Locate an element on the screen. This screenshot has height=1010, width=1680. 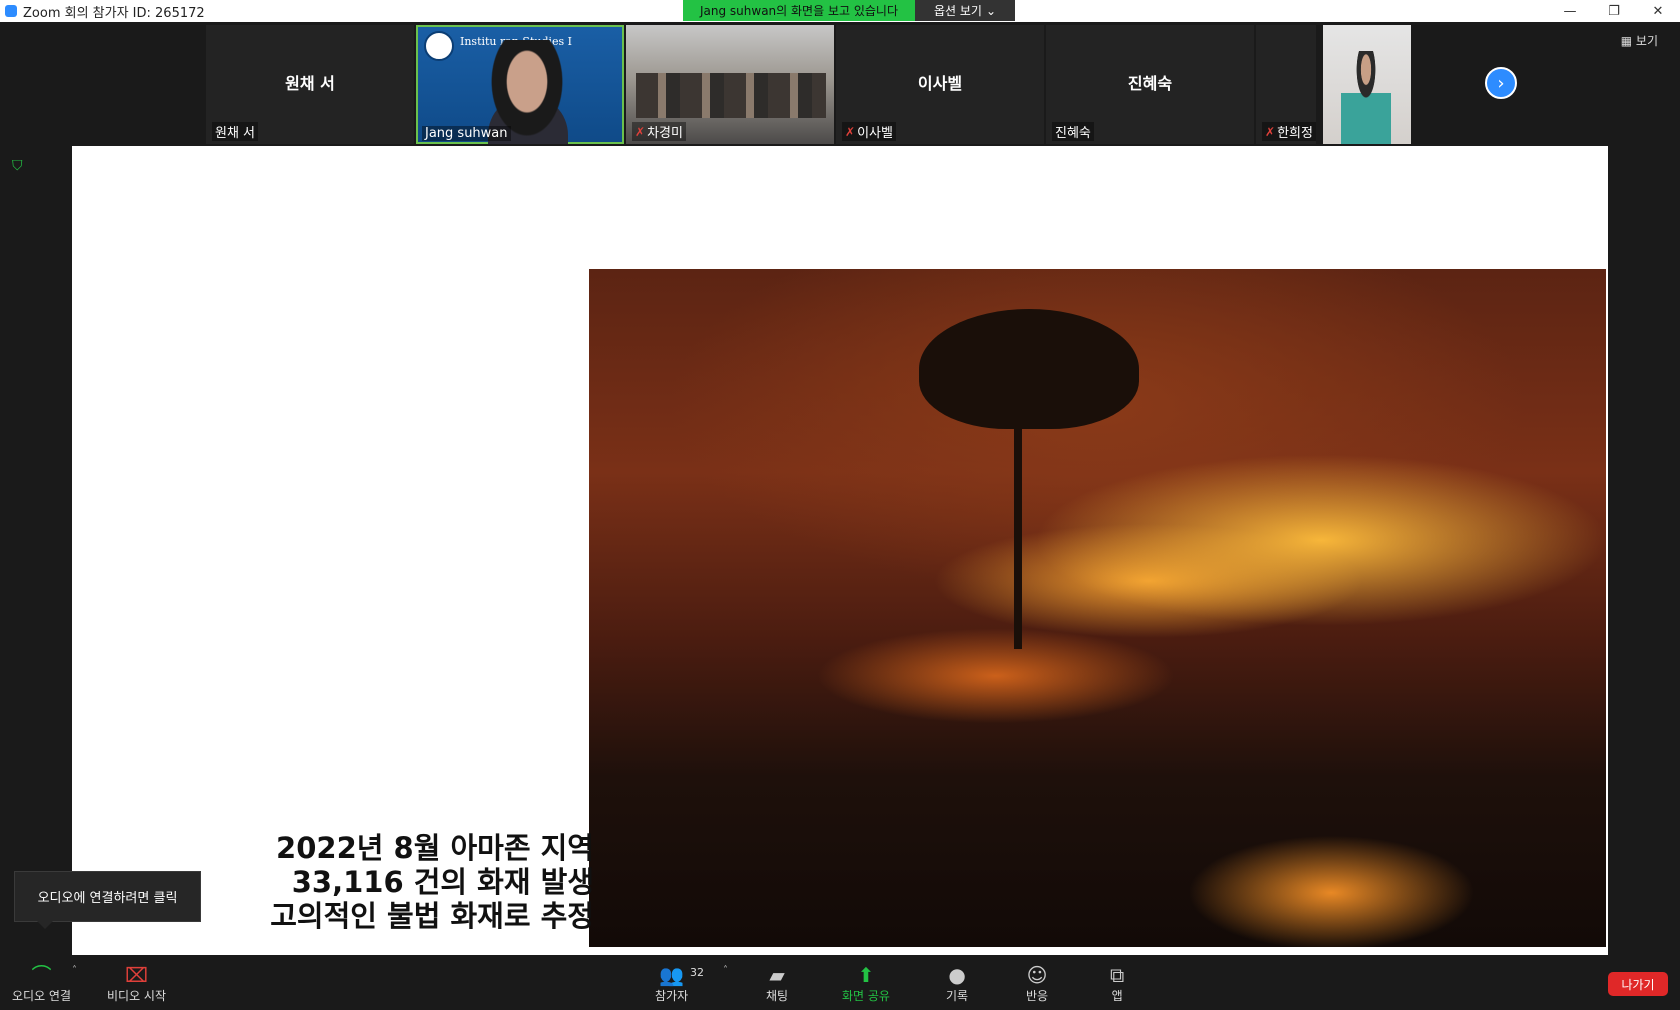
headphones-icon: ⌒ is located at coordinates (41, 975).